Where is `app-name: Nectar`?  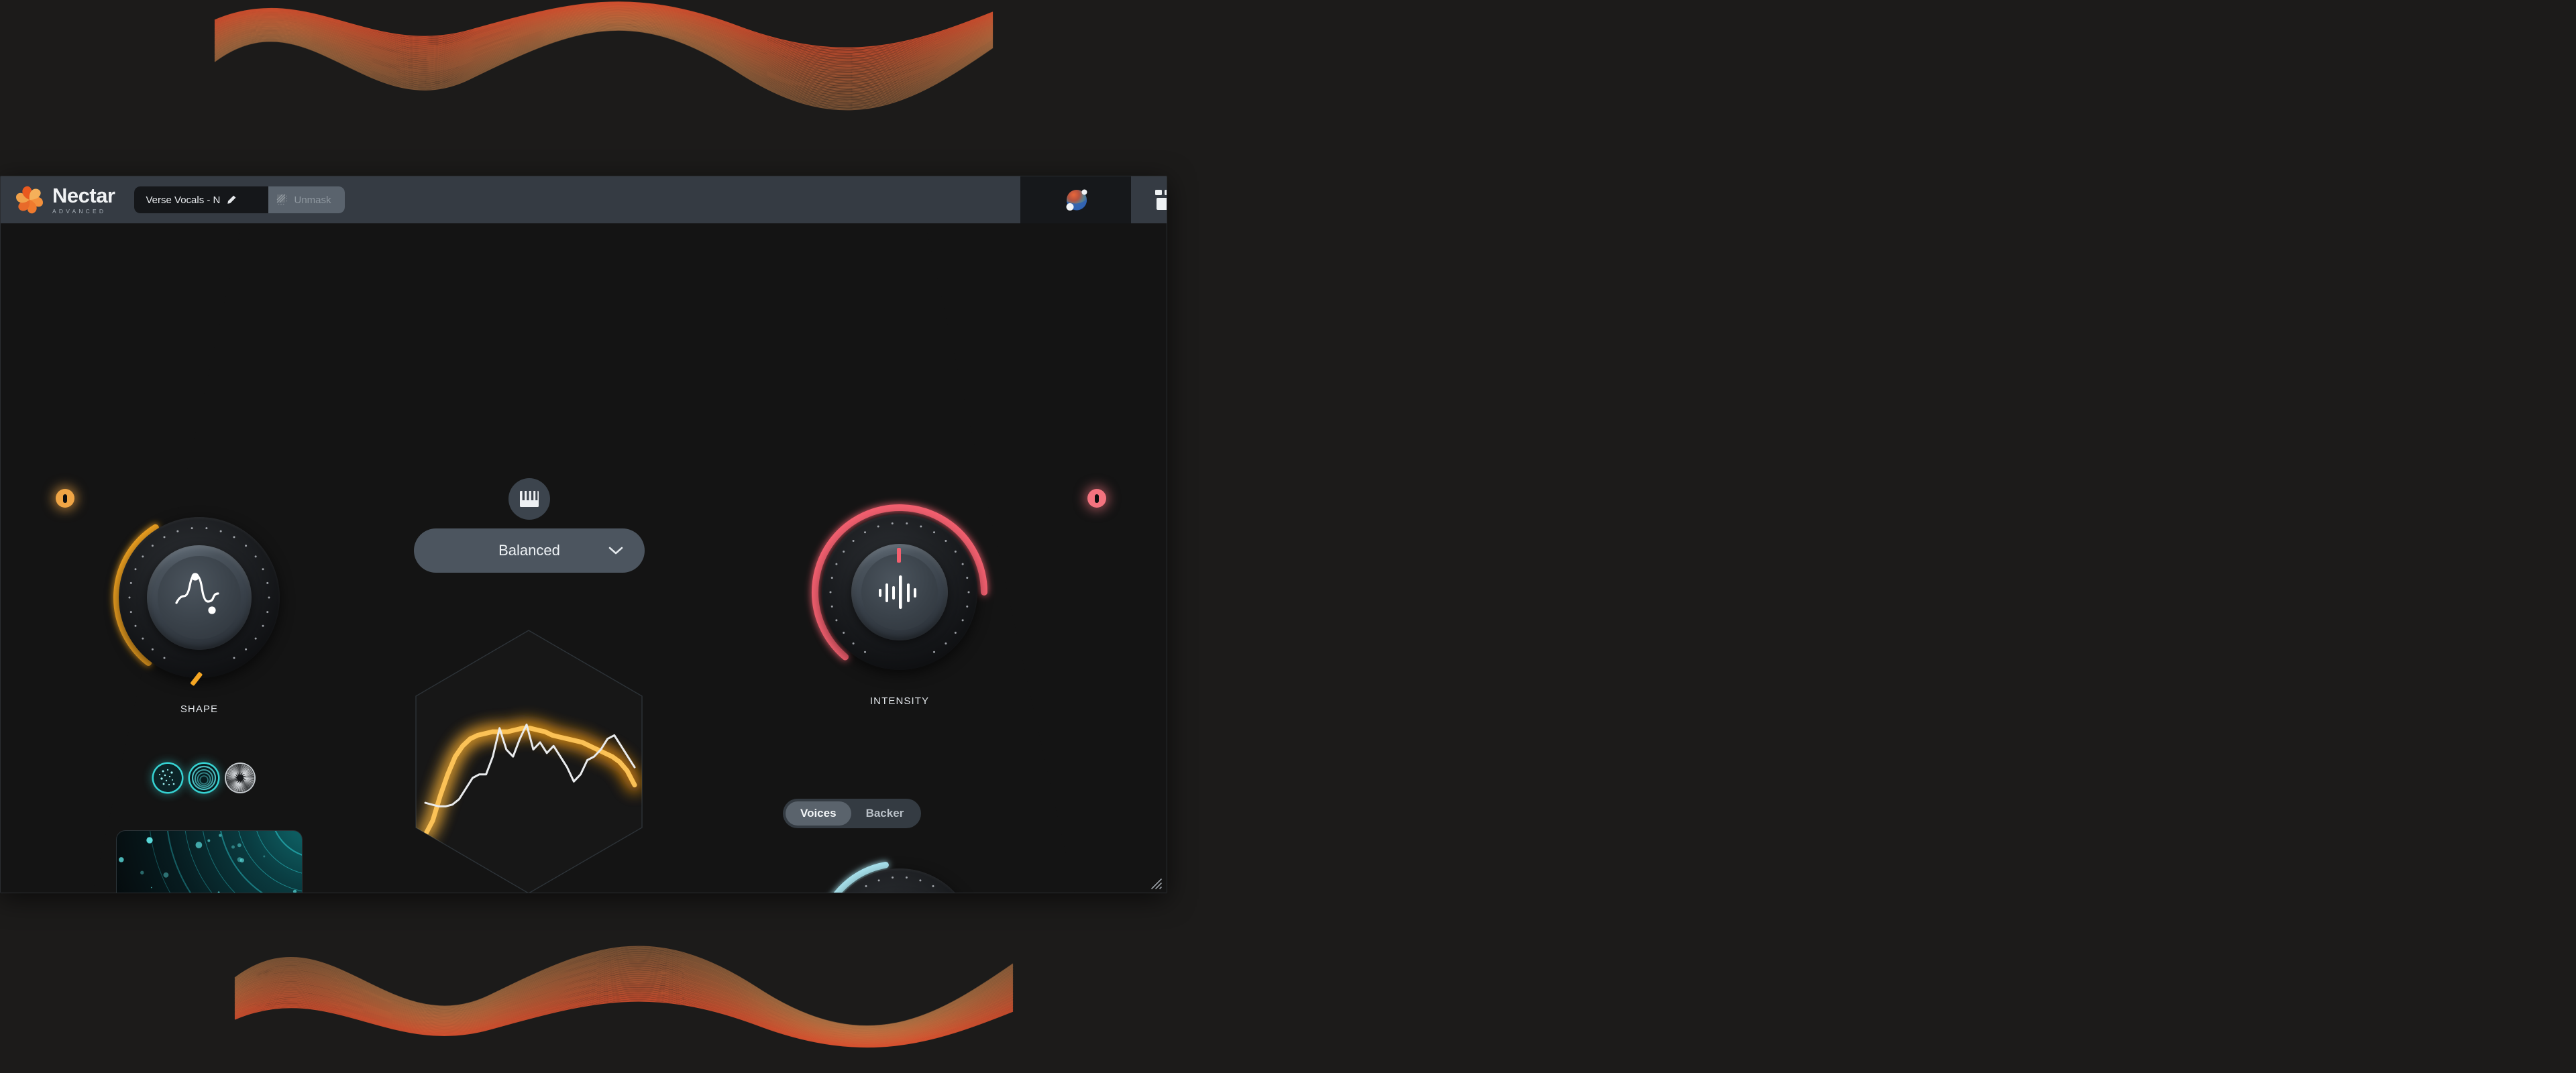 app-name: Nectar is located at coordinates (83, 196).